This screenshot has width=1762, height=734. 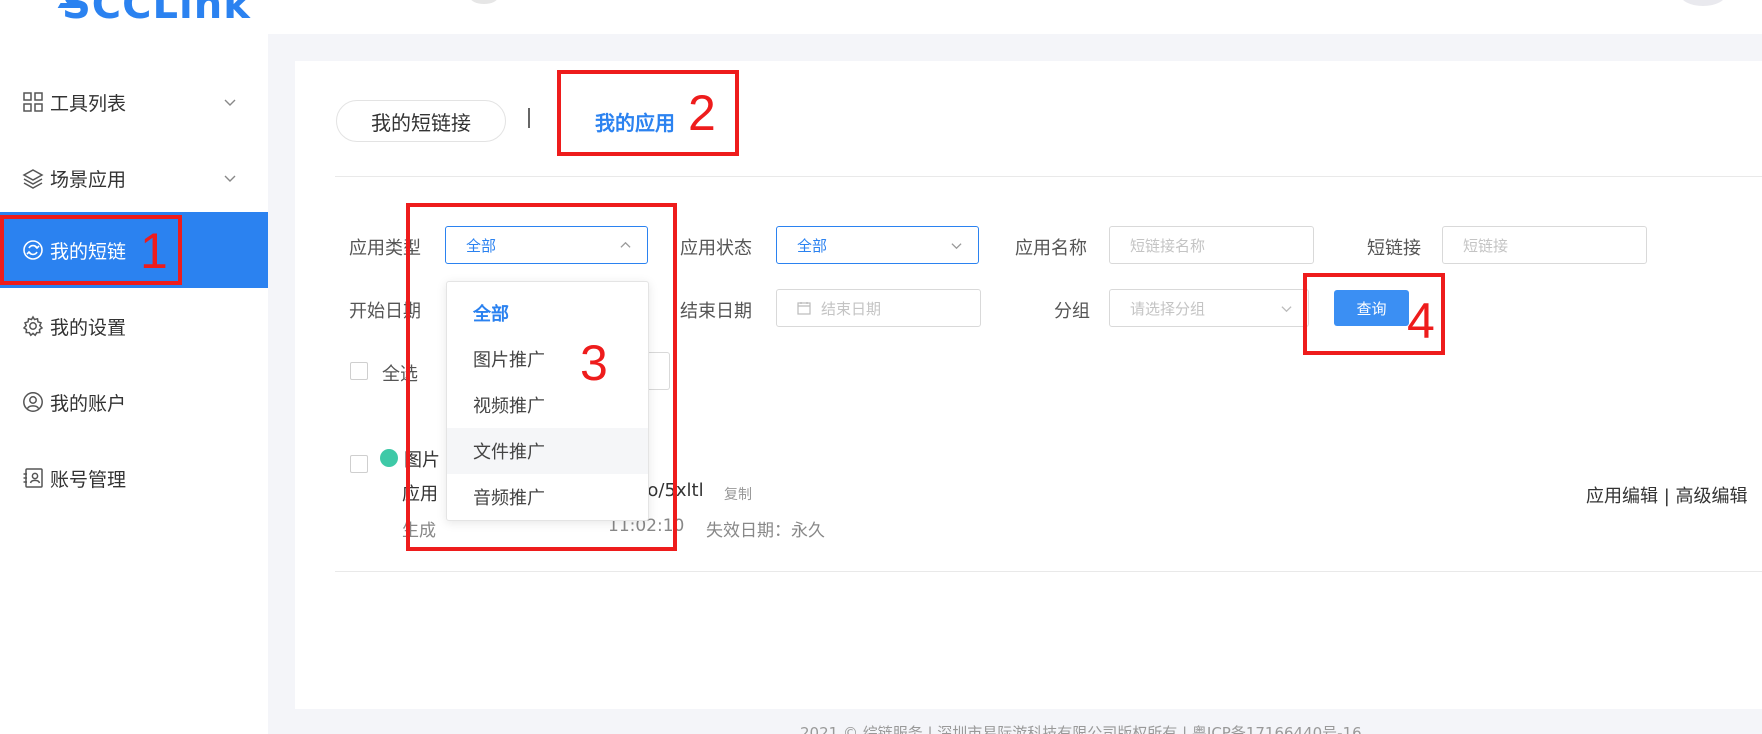 What do you see at coordinates (716, 248) in the screenshot?
I see `app-status-label: 应用状态` at bounding box center [716, 248].